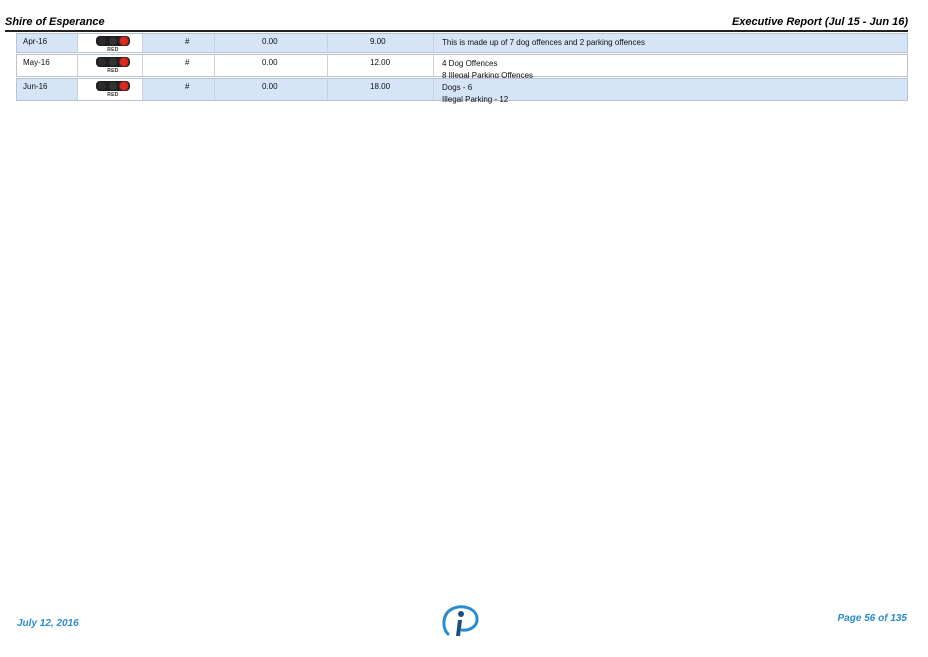 The height and width of the screenshot is (657, 928). I want to click on org-name: Shire of Esperance, so click(55, 22).